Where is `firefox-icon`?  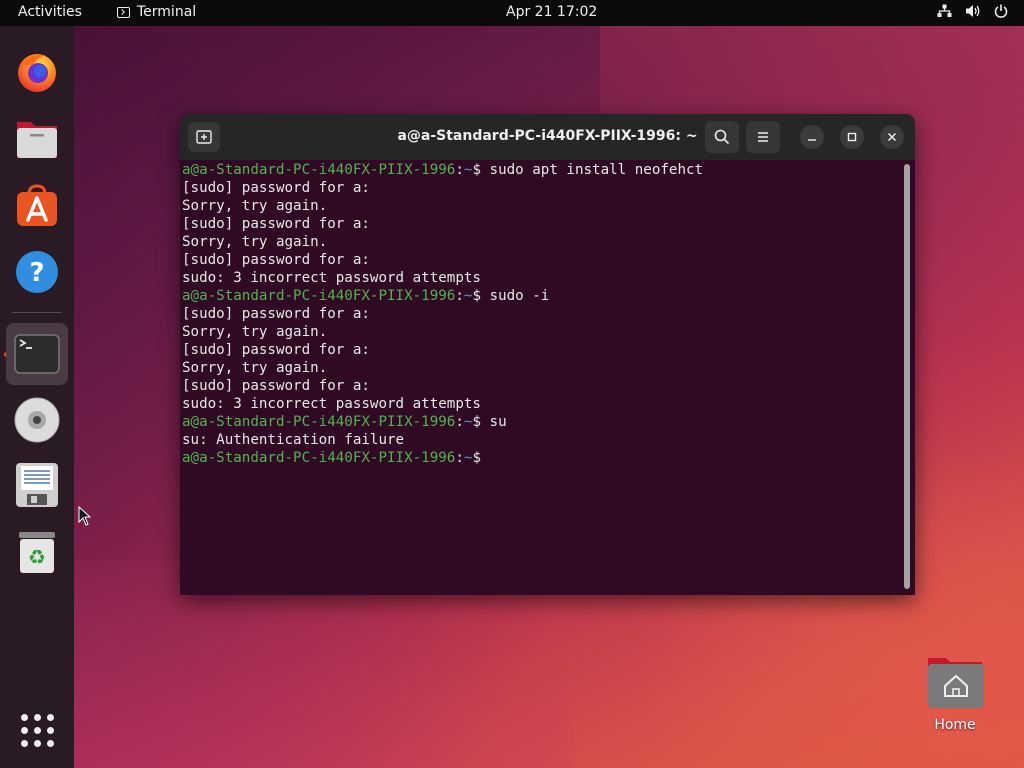
firefox-icon is located at coordinates (37, 73).